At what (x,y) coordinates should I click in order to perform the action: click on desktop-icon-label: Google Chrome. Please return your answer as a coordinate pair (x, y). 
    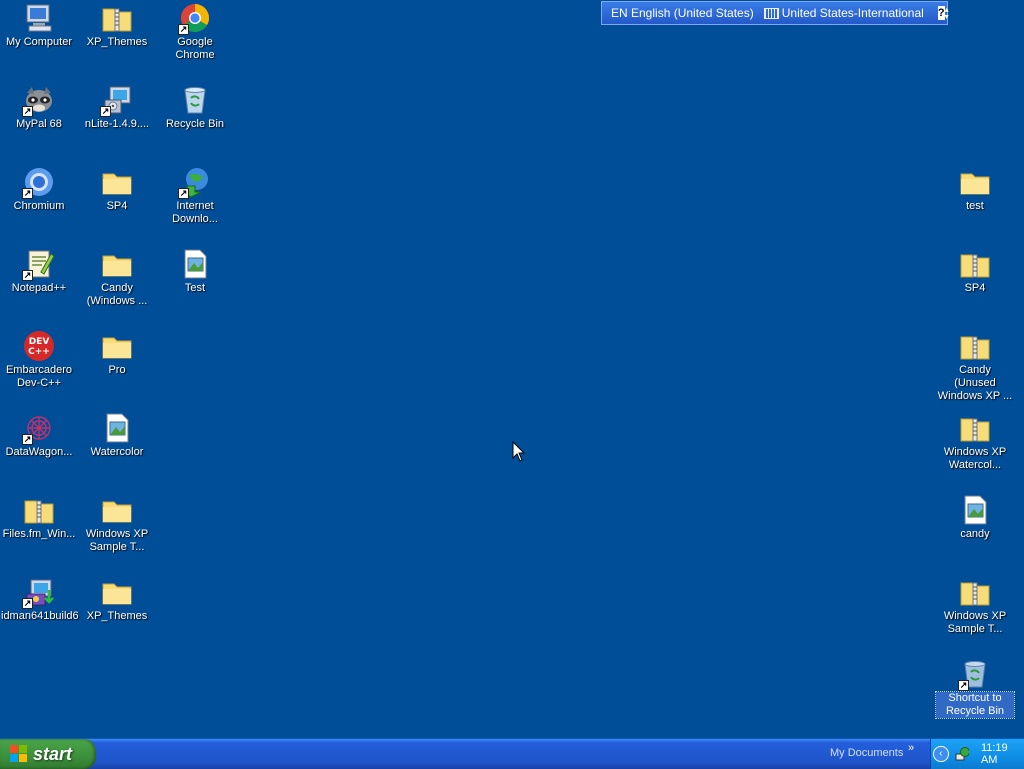
    Looking at the image, I should click on (195, 48).